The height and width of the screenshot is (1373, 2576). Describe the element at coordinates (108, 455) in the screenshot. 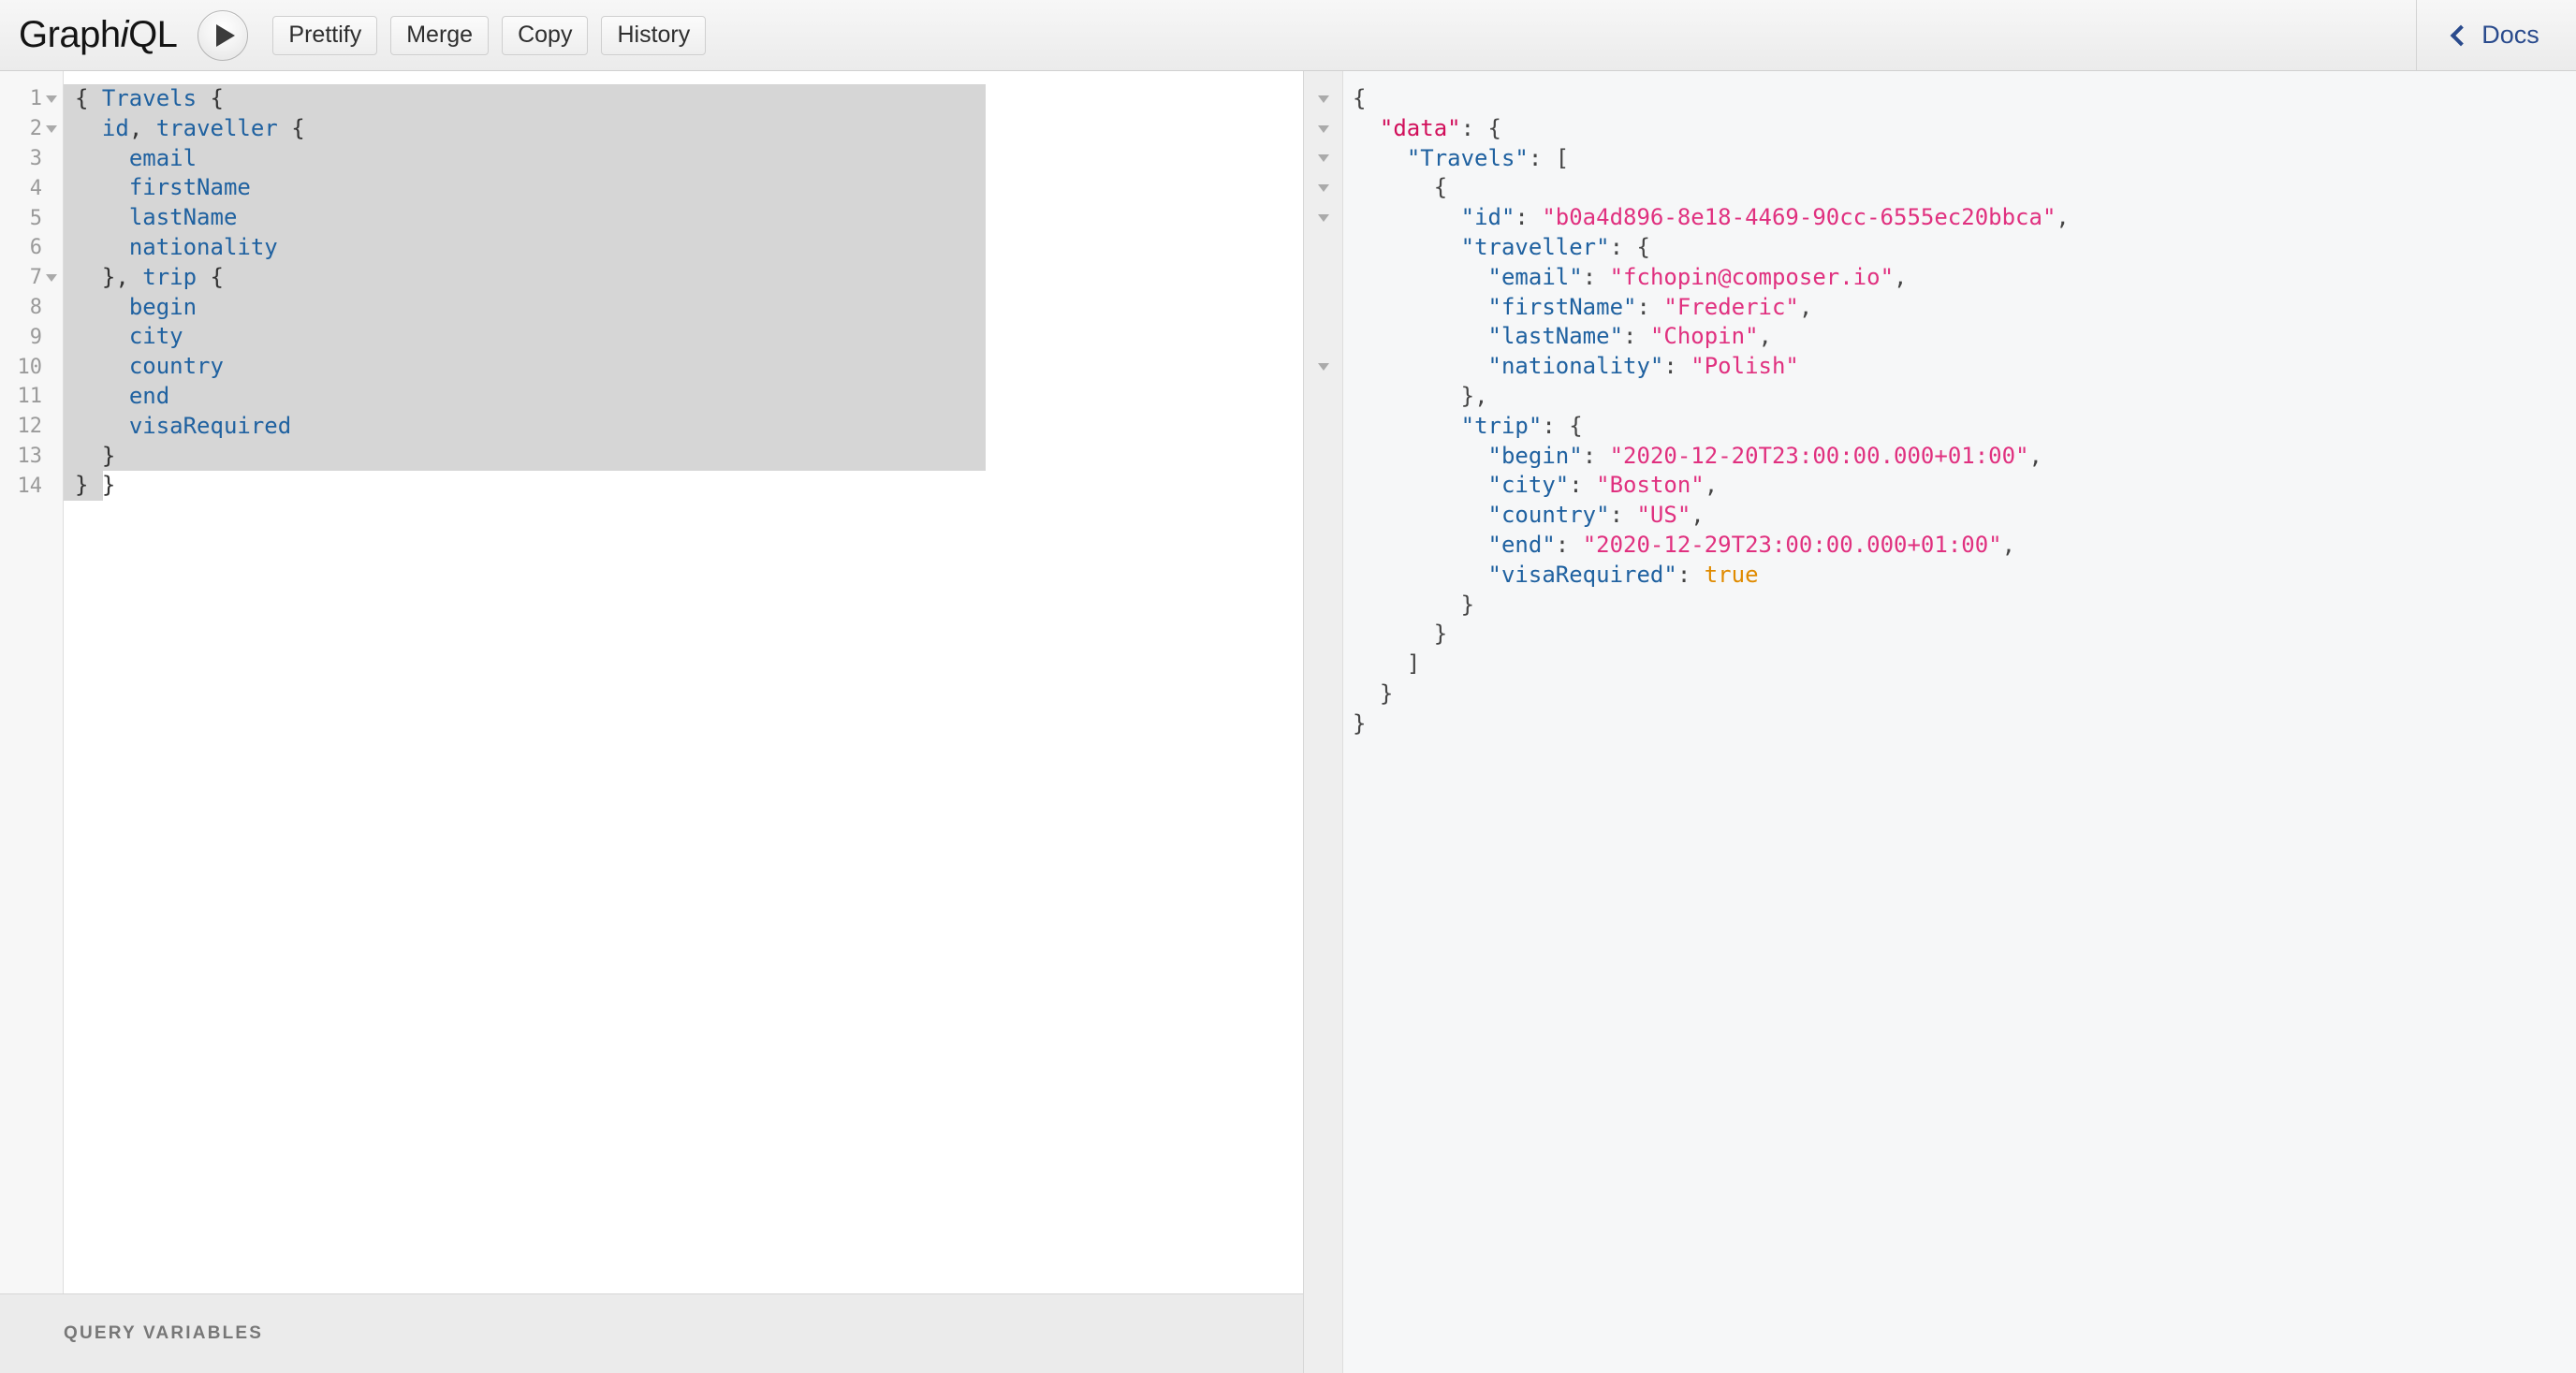

I see `query-line: }` at that location.